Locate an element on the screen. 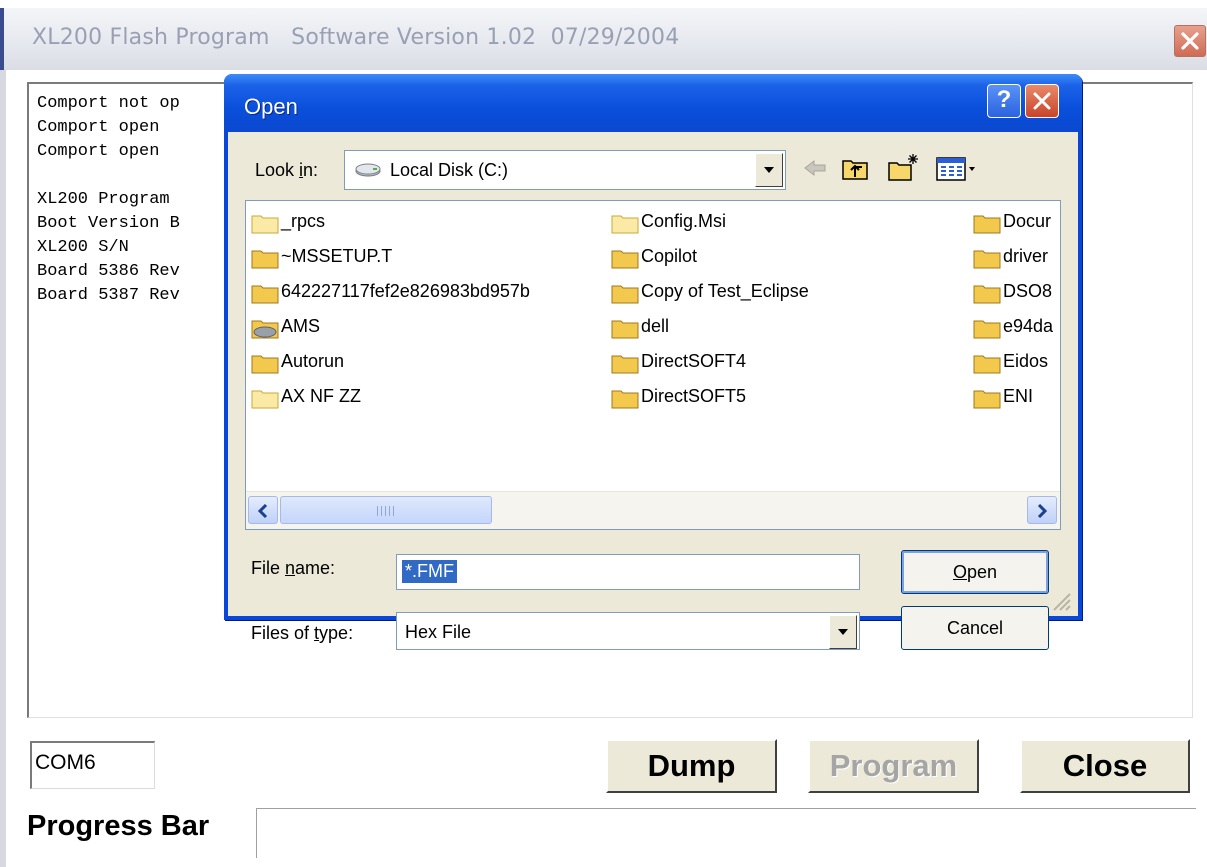 This screenshot has width=1207, height=867. dialog-titlebar: Open ? is located at coordinates (653, 103).